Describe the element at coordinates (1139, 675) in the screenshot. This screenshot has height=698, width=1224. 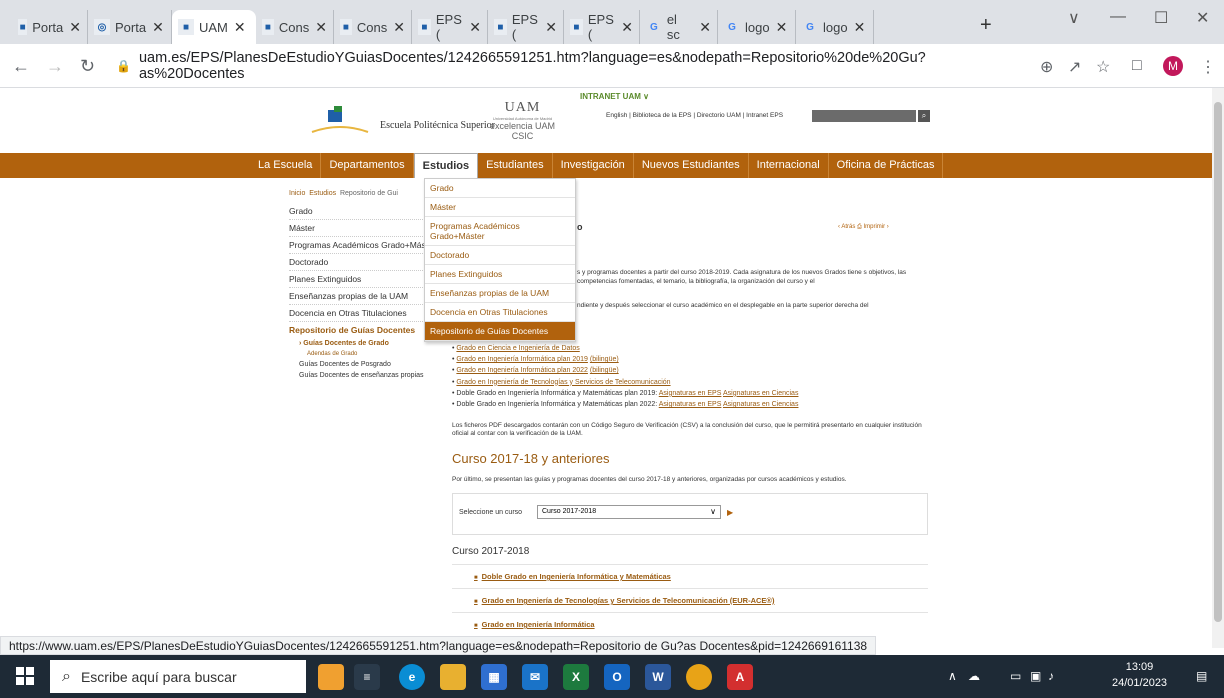
I see `taskbar-clock: 13:09 24/01/2023` at that location.